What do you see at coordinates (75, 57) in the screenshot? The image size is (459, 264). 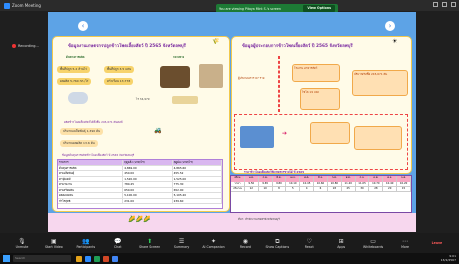 I see `upstream-label: ต้นทางการผลิต` at bounding box center [75, 57].